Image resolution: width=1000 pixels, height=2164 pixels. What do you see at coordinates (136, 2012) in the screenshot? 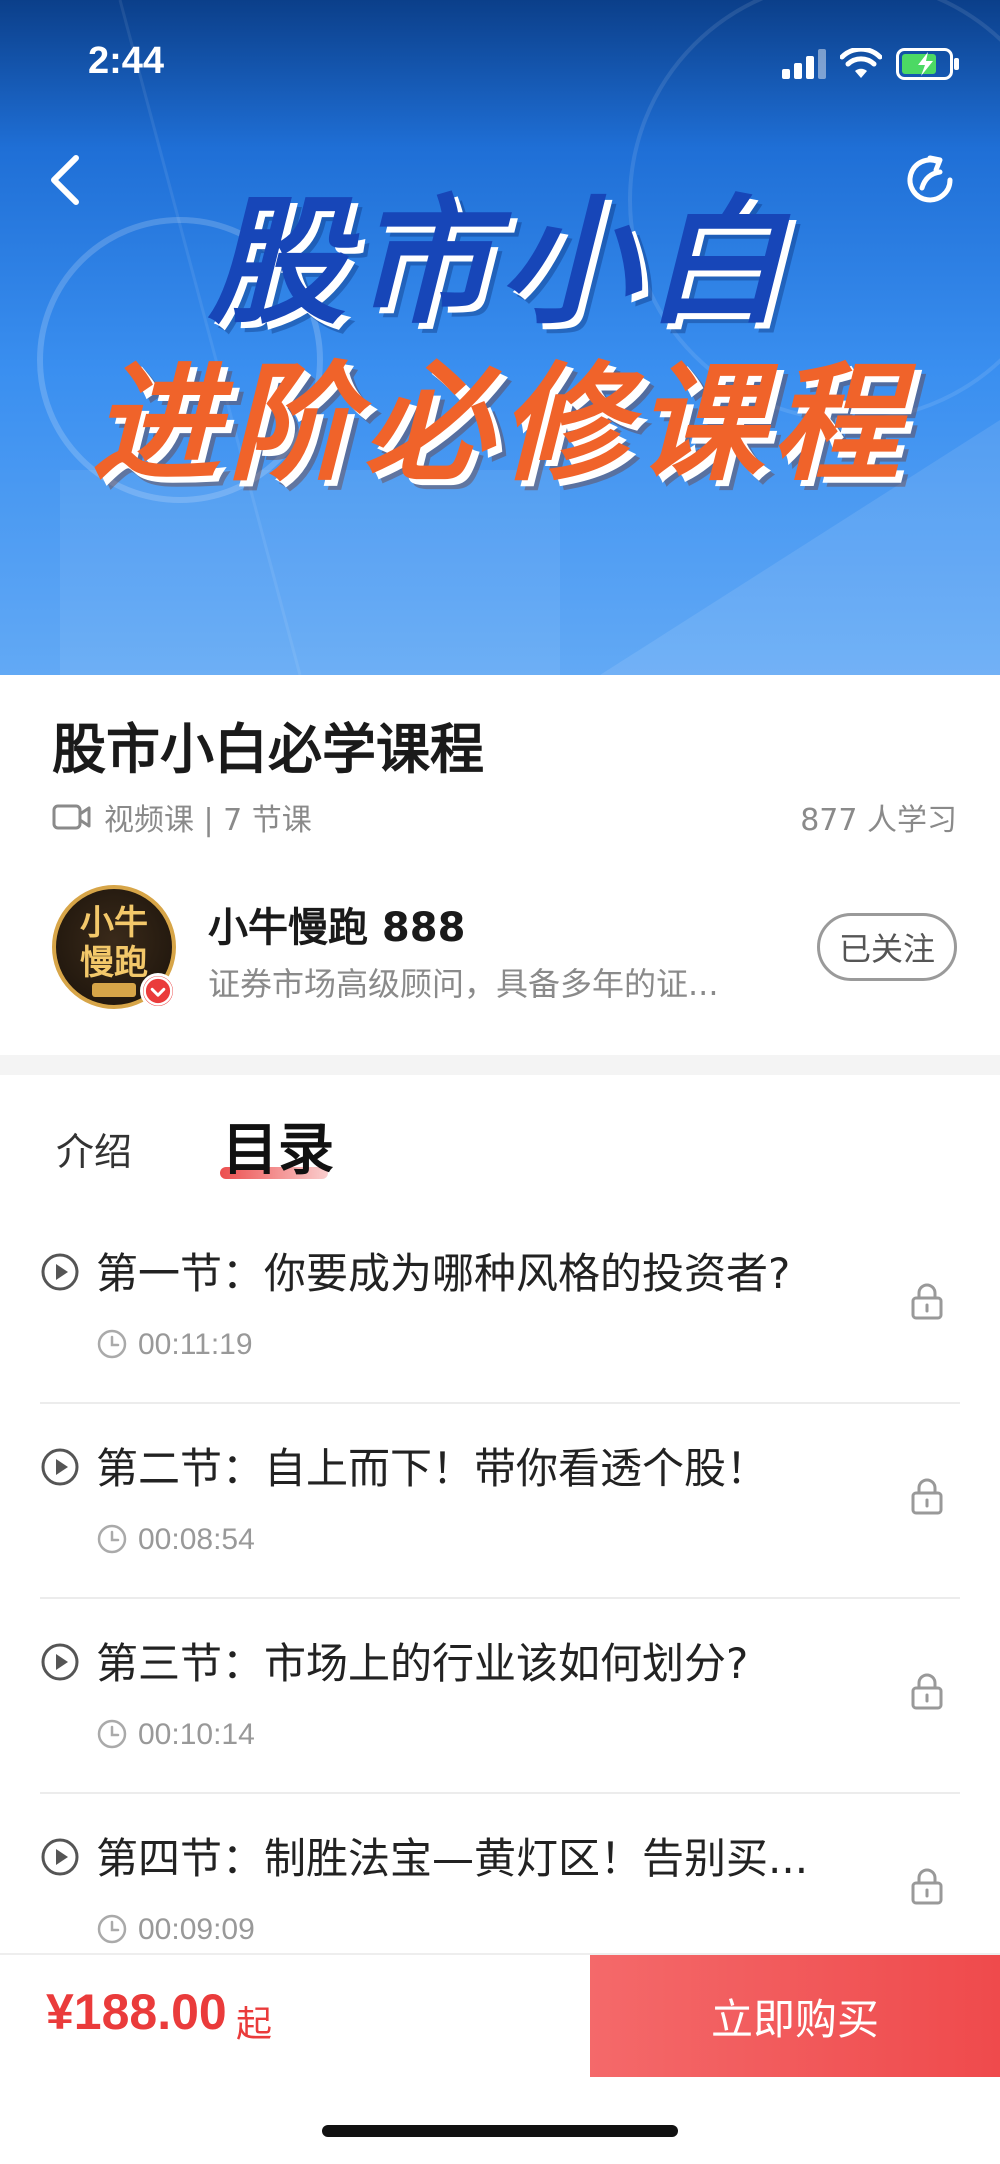
I see `price: ¥188.00` at bounding box center [136, 2012].